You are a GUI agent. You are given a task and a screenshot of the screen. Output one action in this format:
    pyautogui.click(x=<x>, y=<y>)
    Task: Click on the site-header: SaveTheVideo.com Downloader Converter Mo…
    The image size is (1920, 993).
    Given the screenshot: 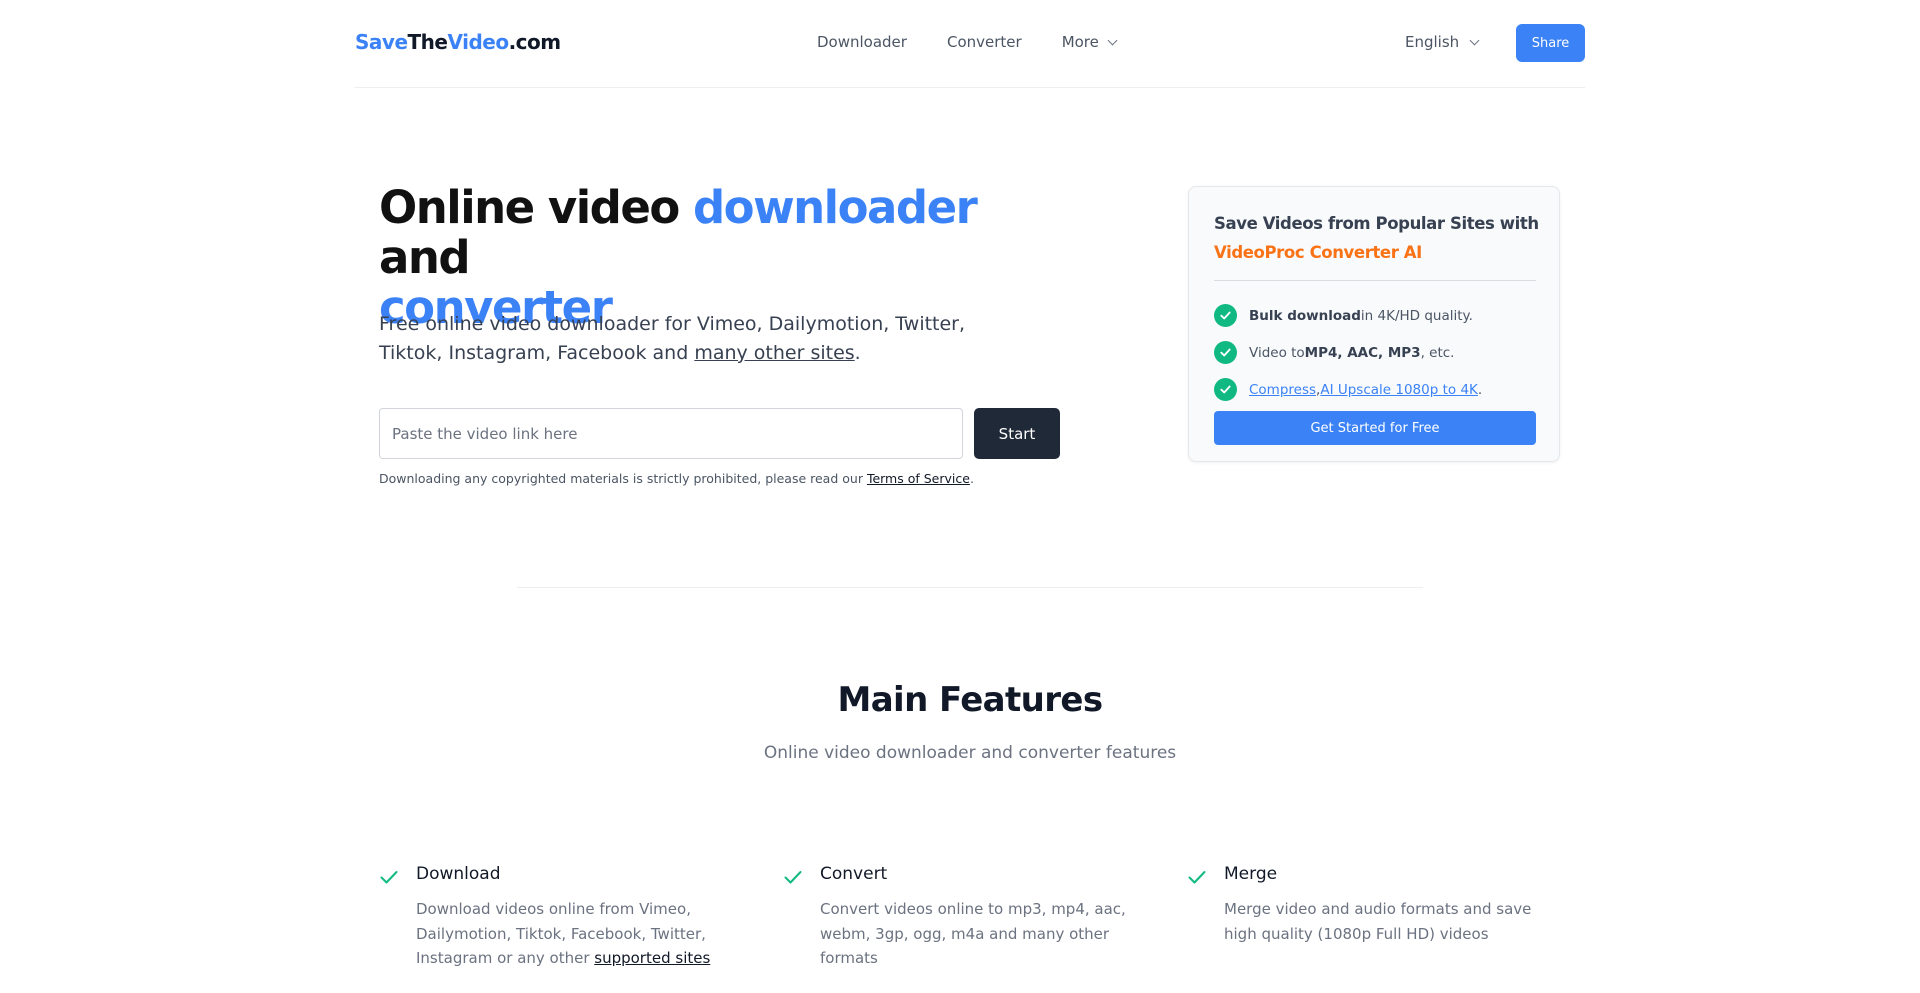 What is the action you would take?
    pyautogui.click(x=970, y=44)
    